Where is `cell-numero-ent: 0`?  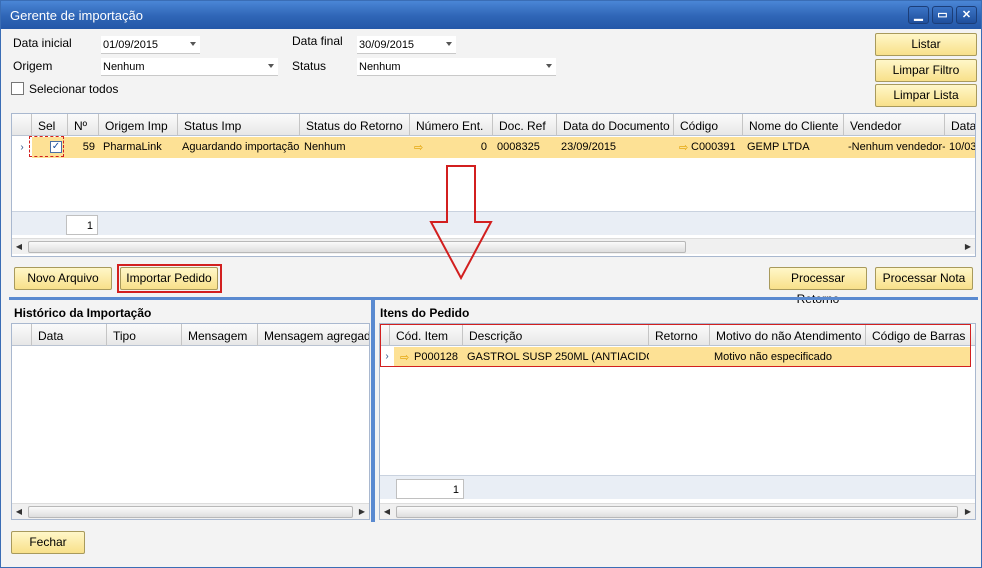
cell-numero-ent: 0 is located at coordinates (483, 147).